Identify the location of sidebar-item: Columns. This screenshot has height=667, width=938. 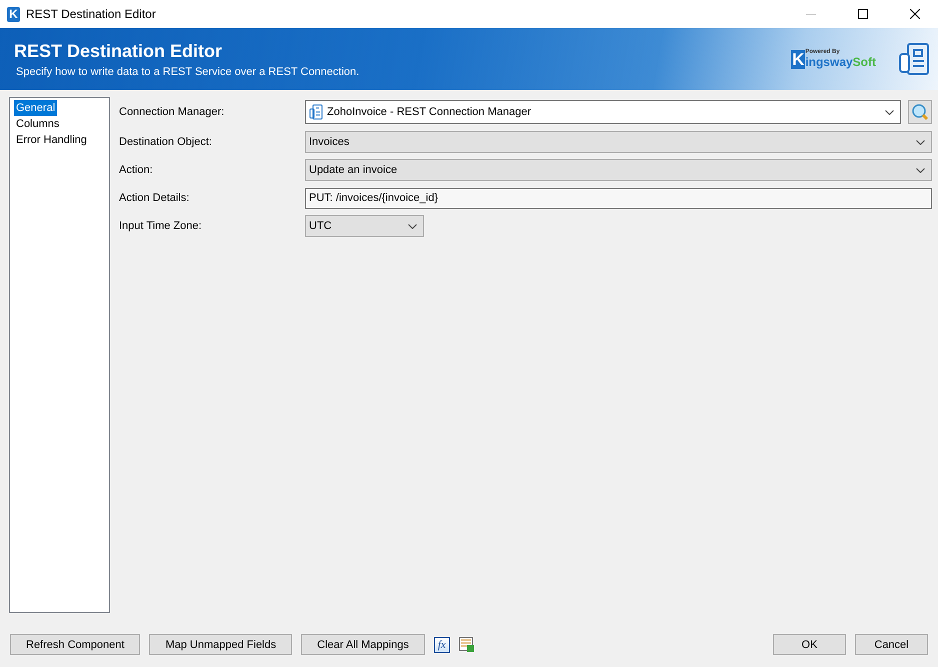
(38, 124).